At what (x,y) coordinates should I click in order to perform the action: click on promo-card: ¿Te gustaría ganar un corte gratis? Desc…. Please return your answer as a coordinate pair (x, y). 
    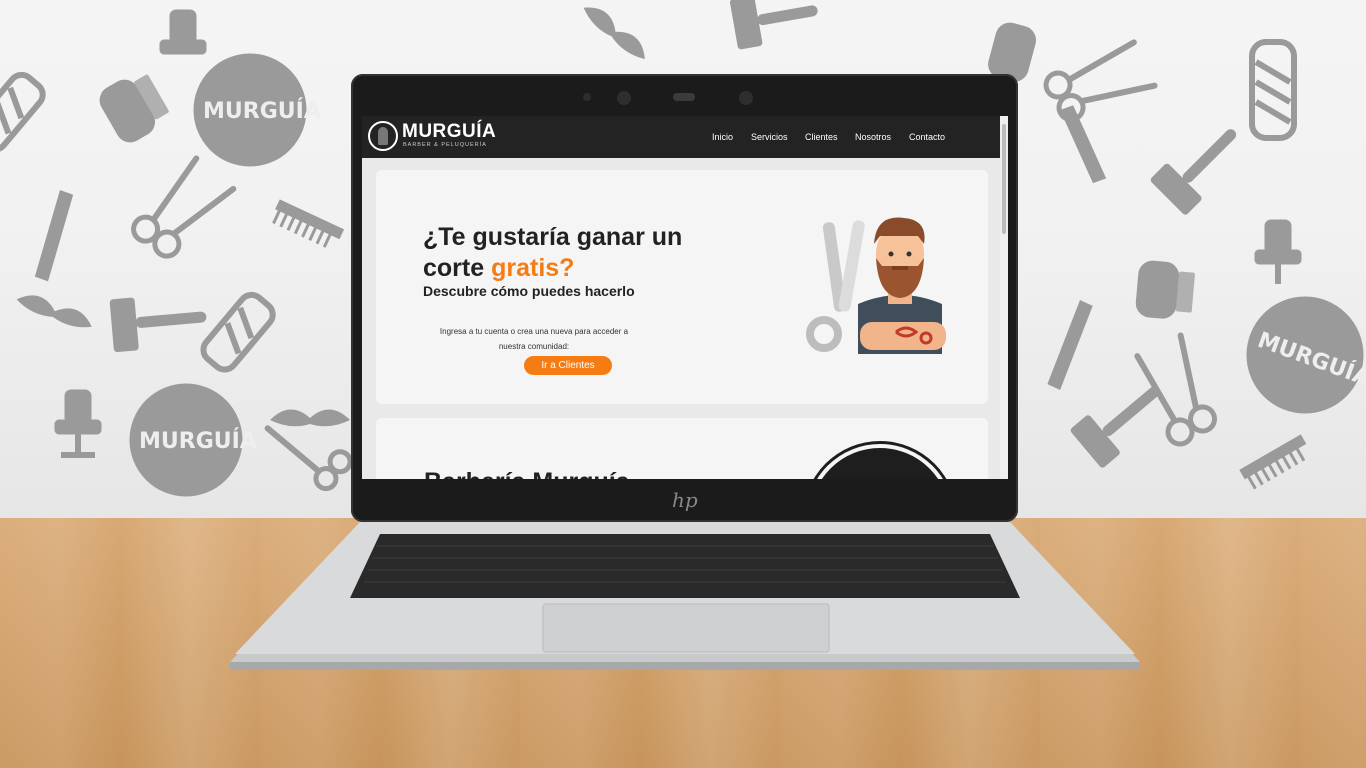
    Looking at the image, I should click on (682, 287).